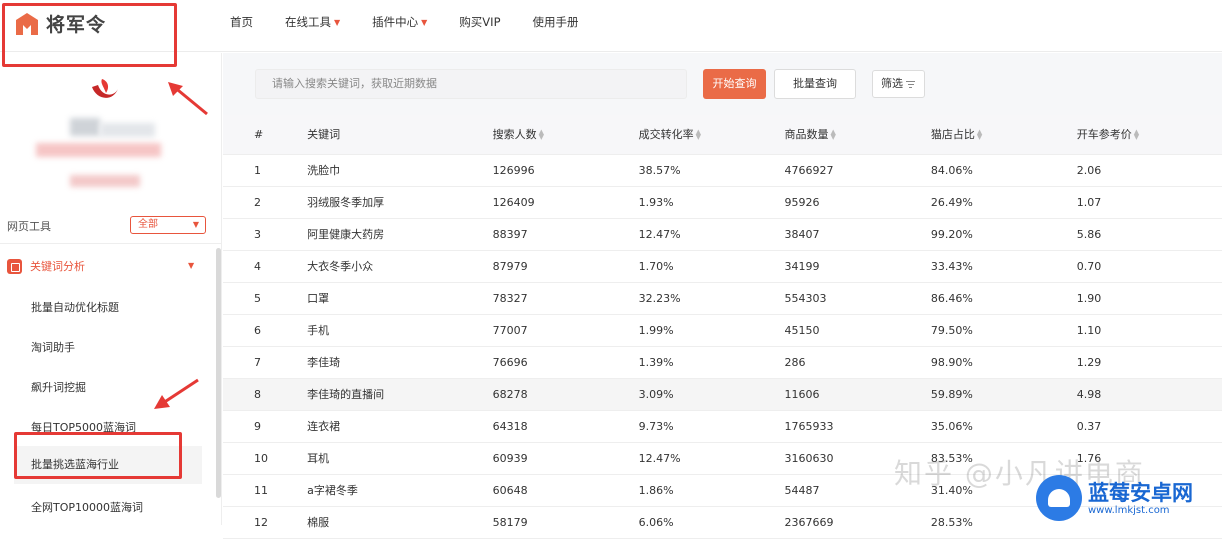  Describe the element at coordinates (711, 330) in the screenshot. I see `table-cell: 1.99%` at that location.